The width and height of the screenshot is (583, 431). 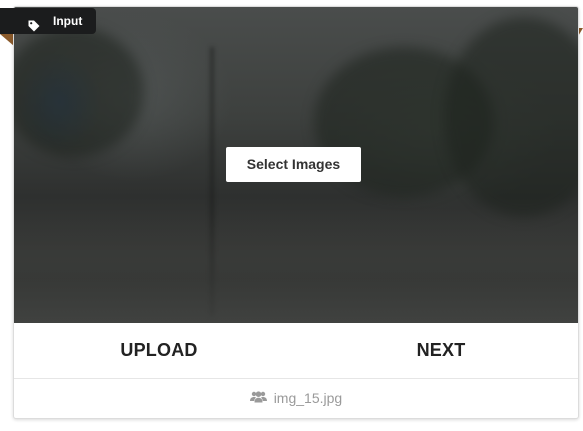 I want to click on select-images-button: Select Images, so click(x=293, y=164).